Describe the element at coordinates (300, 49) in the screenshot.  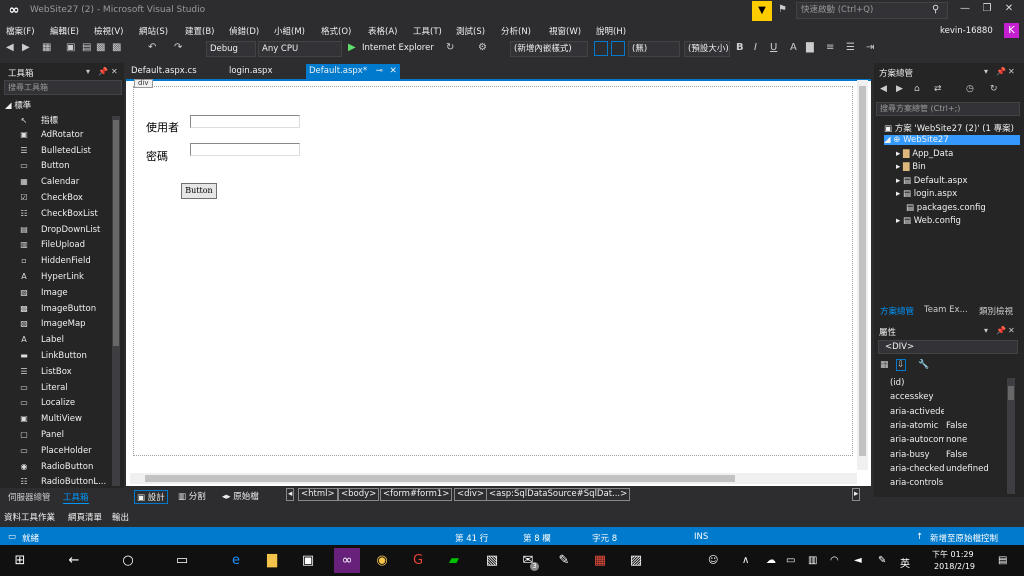
I see `platform-select: Any CPU` at that location.